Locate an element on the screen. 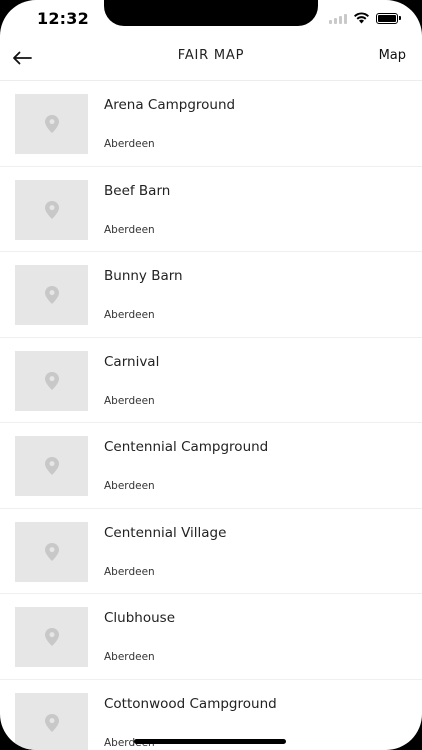 The width and height of the screenshot is (422, 750). location-name: Bunny Barn is located at coordinates (143, 276).